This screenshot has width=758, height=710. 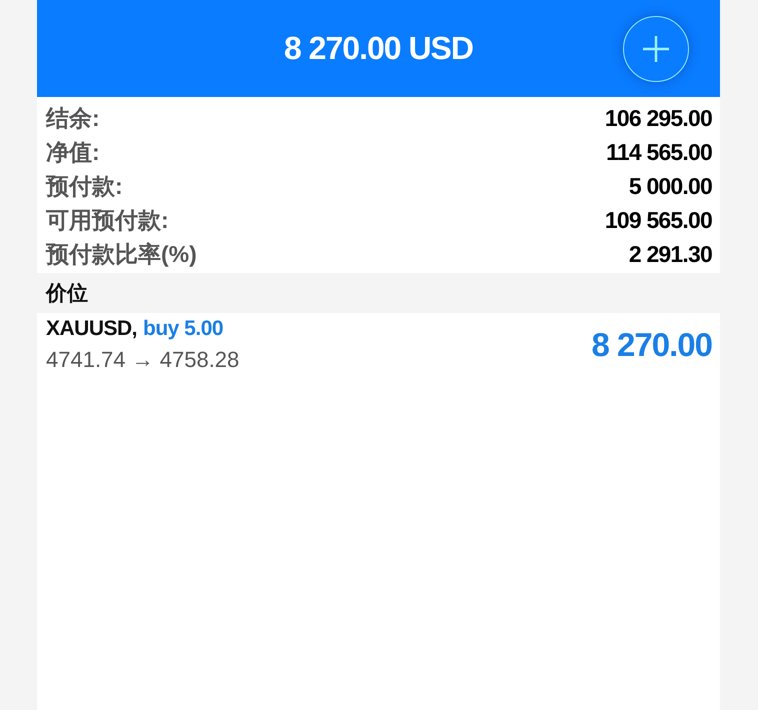 What do you see at coordinates (652, 345) in the screenshot?
I see `profit-value: 8 270.00` at bounding box center [652, 345].